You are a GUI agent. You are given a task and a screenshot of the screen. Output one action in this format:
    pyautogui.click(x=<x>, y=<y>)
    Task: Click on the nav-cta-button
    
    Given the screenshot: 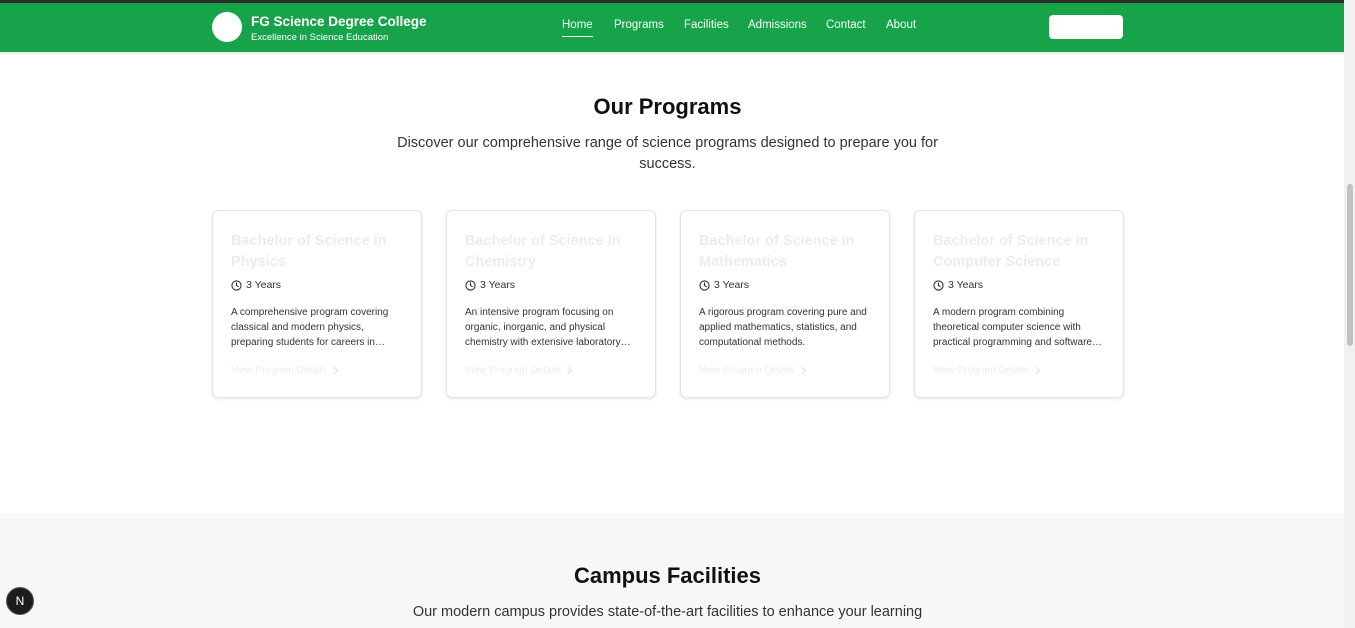 What is the action you would take?
    pyautogui.click(x=1086, y=27)
    